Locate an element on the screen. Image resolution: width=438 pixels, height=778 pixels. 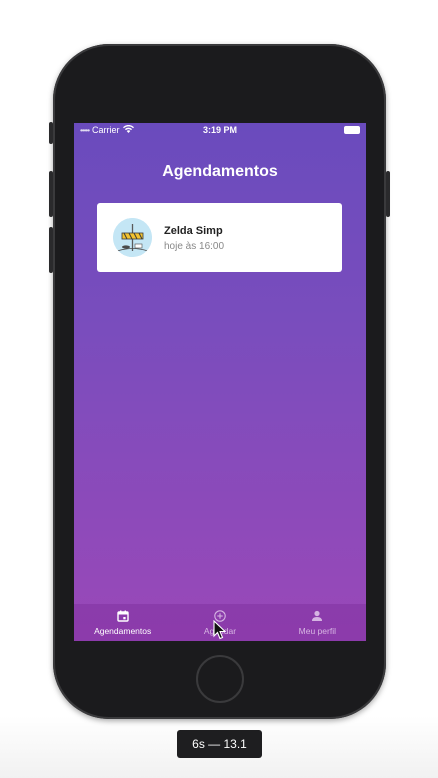
home-button is located at coordinates (220, 679).